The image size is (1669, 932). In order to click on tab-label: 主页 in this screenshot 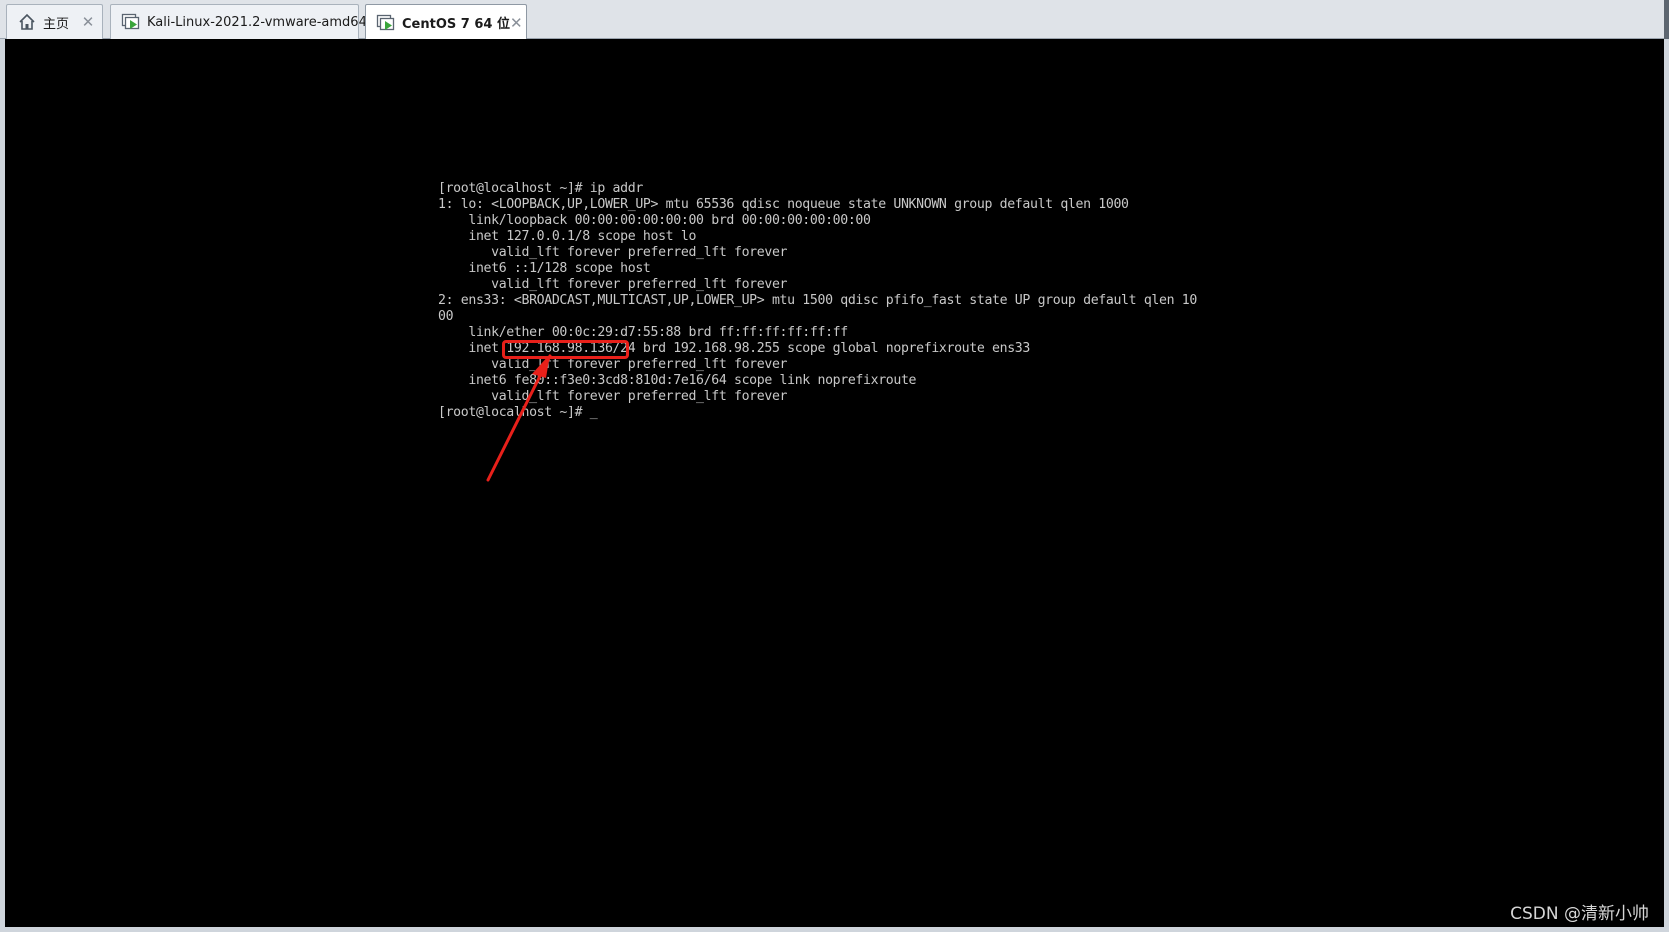, I will do `click(56, 24)`.